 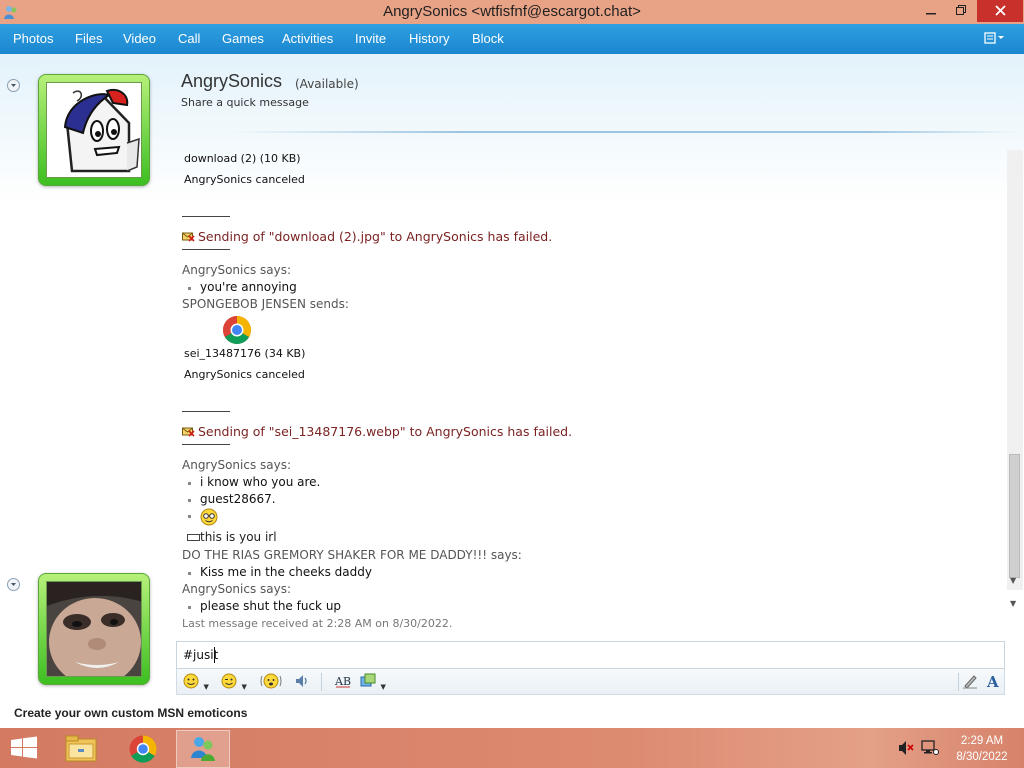 I want to click on custom-emoticons-link: Create your own custom MSN emoticons, so click(x=130, y=713).